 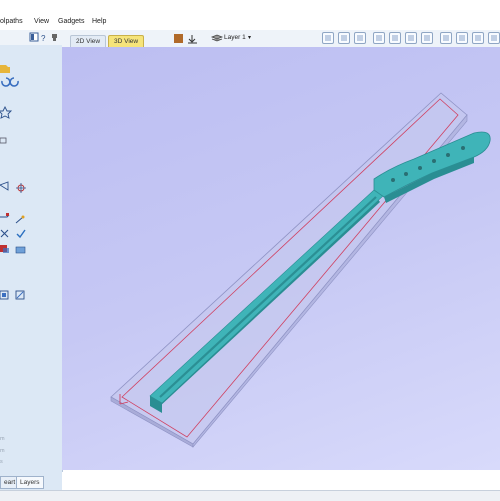 I want to click on menu-help: Help, so click(x=99, y=21).